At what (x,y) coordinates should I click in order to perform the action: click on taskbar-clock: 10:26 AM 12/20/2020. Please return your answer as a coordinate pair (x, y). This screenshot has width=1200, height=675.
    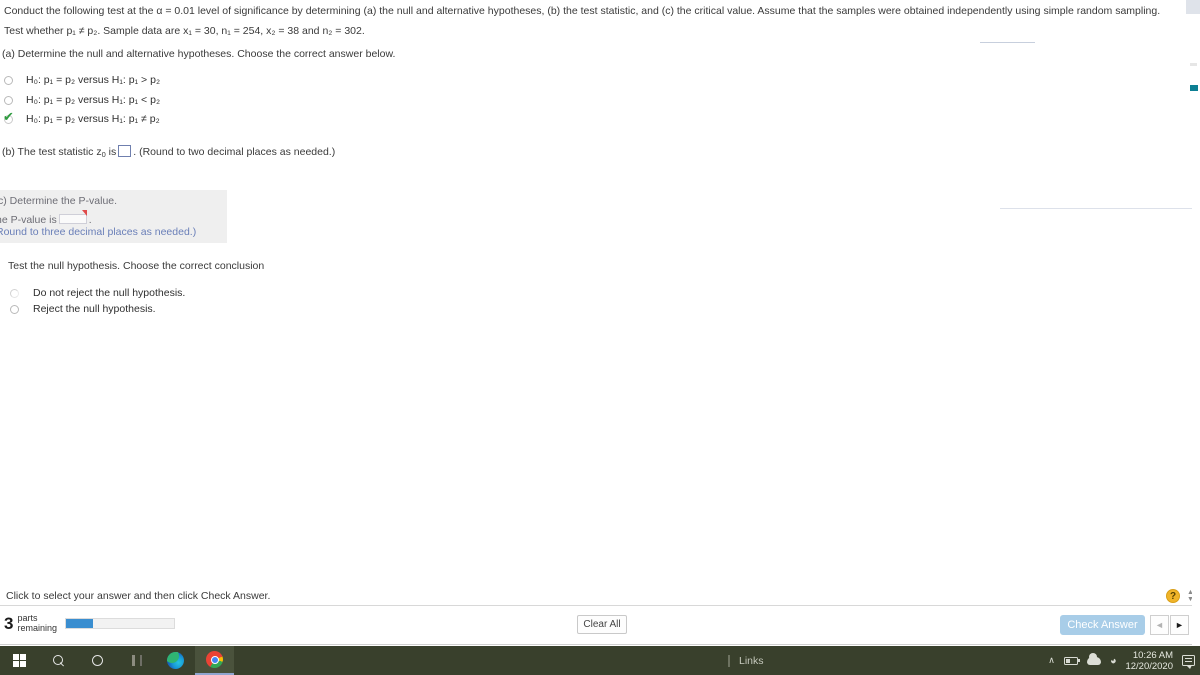
    Looking at the image, I should click on (1149, 661).